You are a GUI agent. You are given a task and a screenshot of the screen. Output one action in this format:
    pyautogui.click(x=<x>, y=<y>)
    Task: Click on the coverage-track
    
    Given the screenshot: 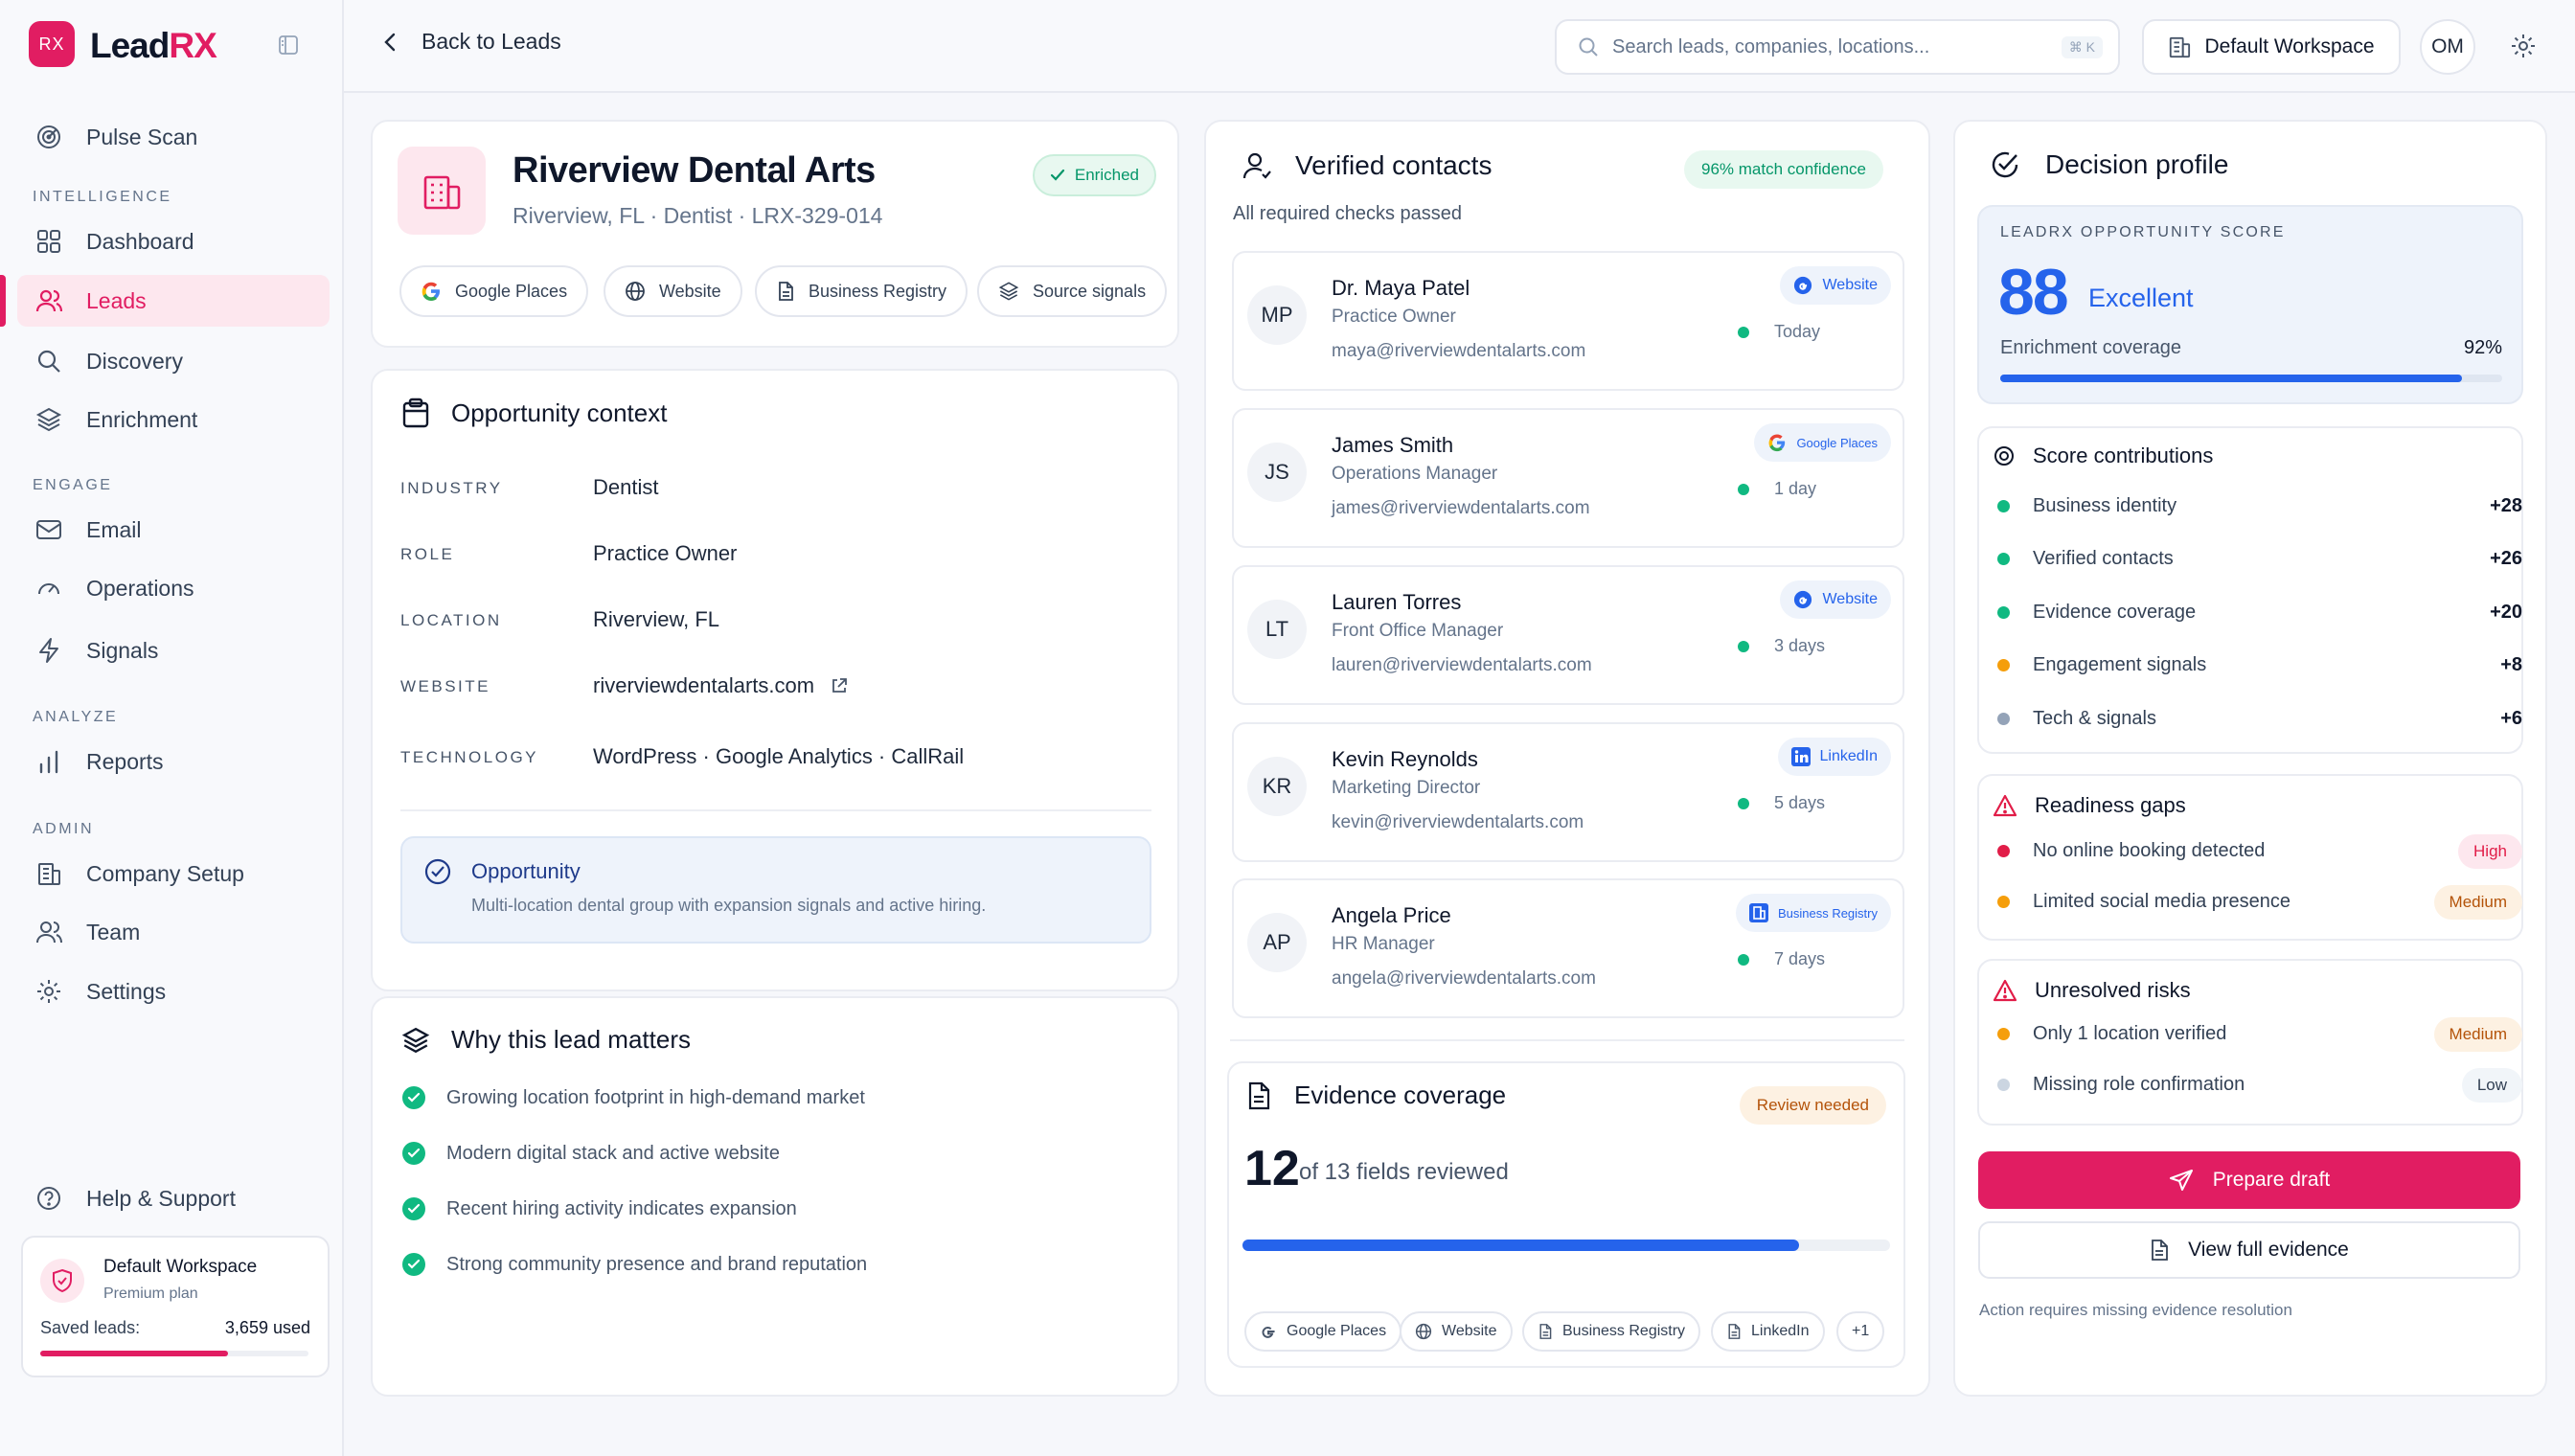 What is the action you would take?
    pyautogui.click(x=2251, y=379)
    